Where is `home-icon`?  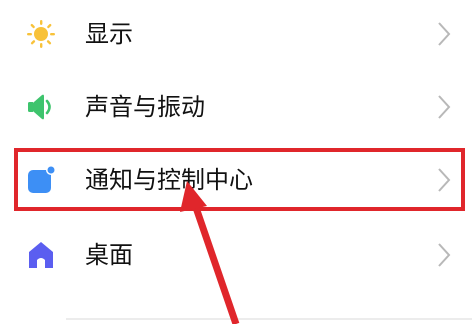
home-icon is located at coordinates (41, 255).